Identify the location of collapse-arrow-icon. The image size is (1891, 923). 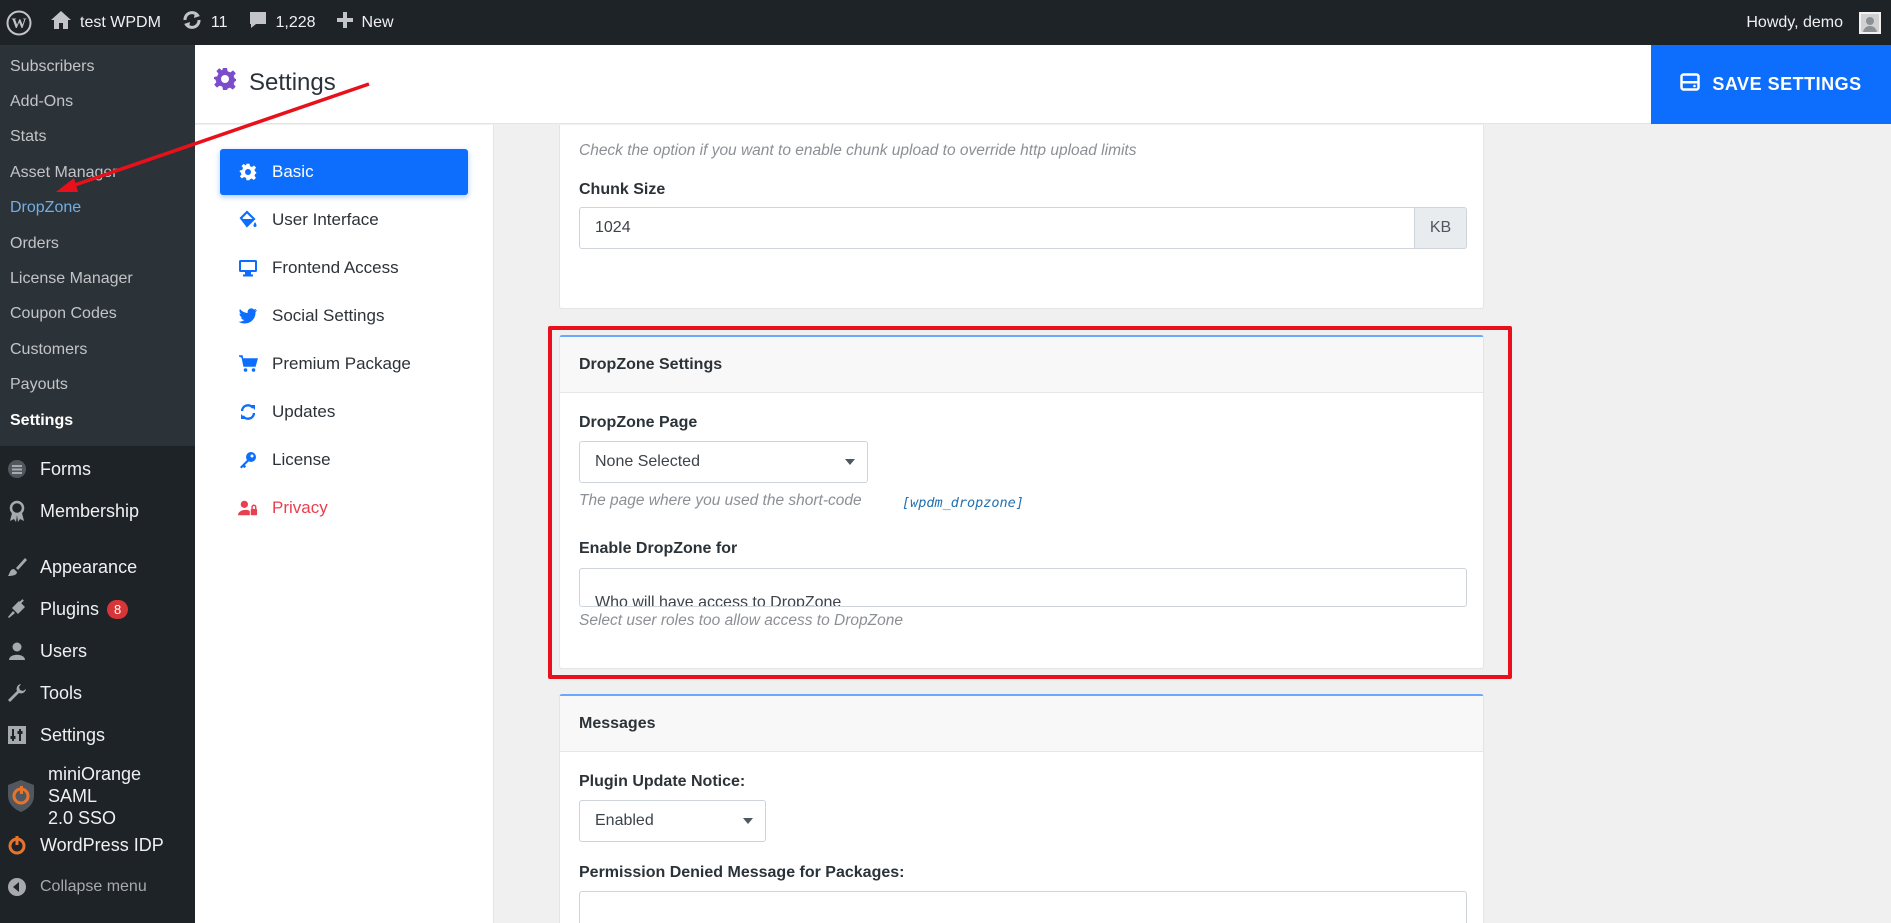
(17, 887).